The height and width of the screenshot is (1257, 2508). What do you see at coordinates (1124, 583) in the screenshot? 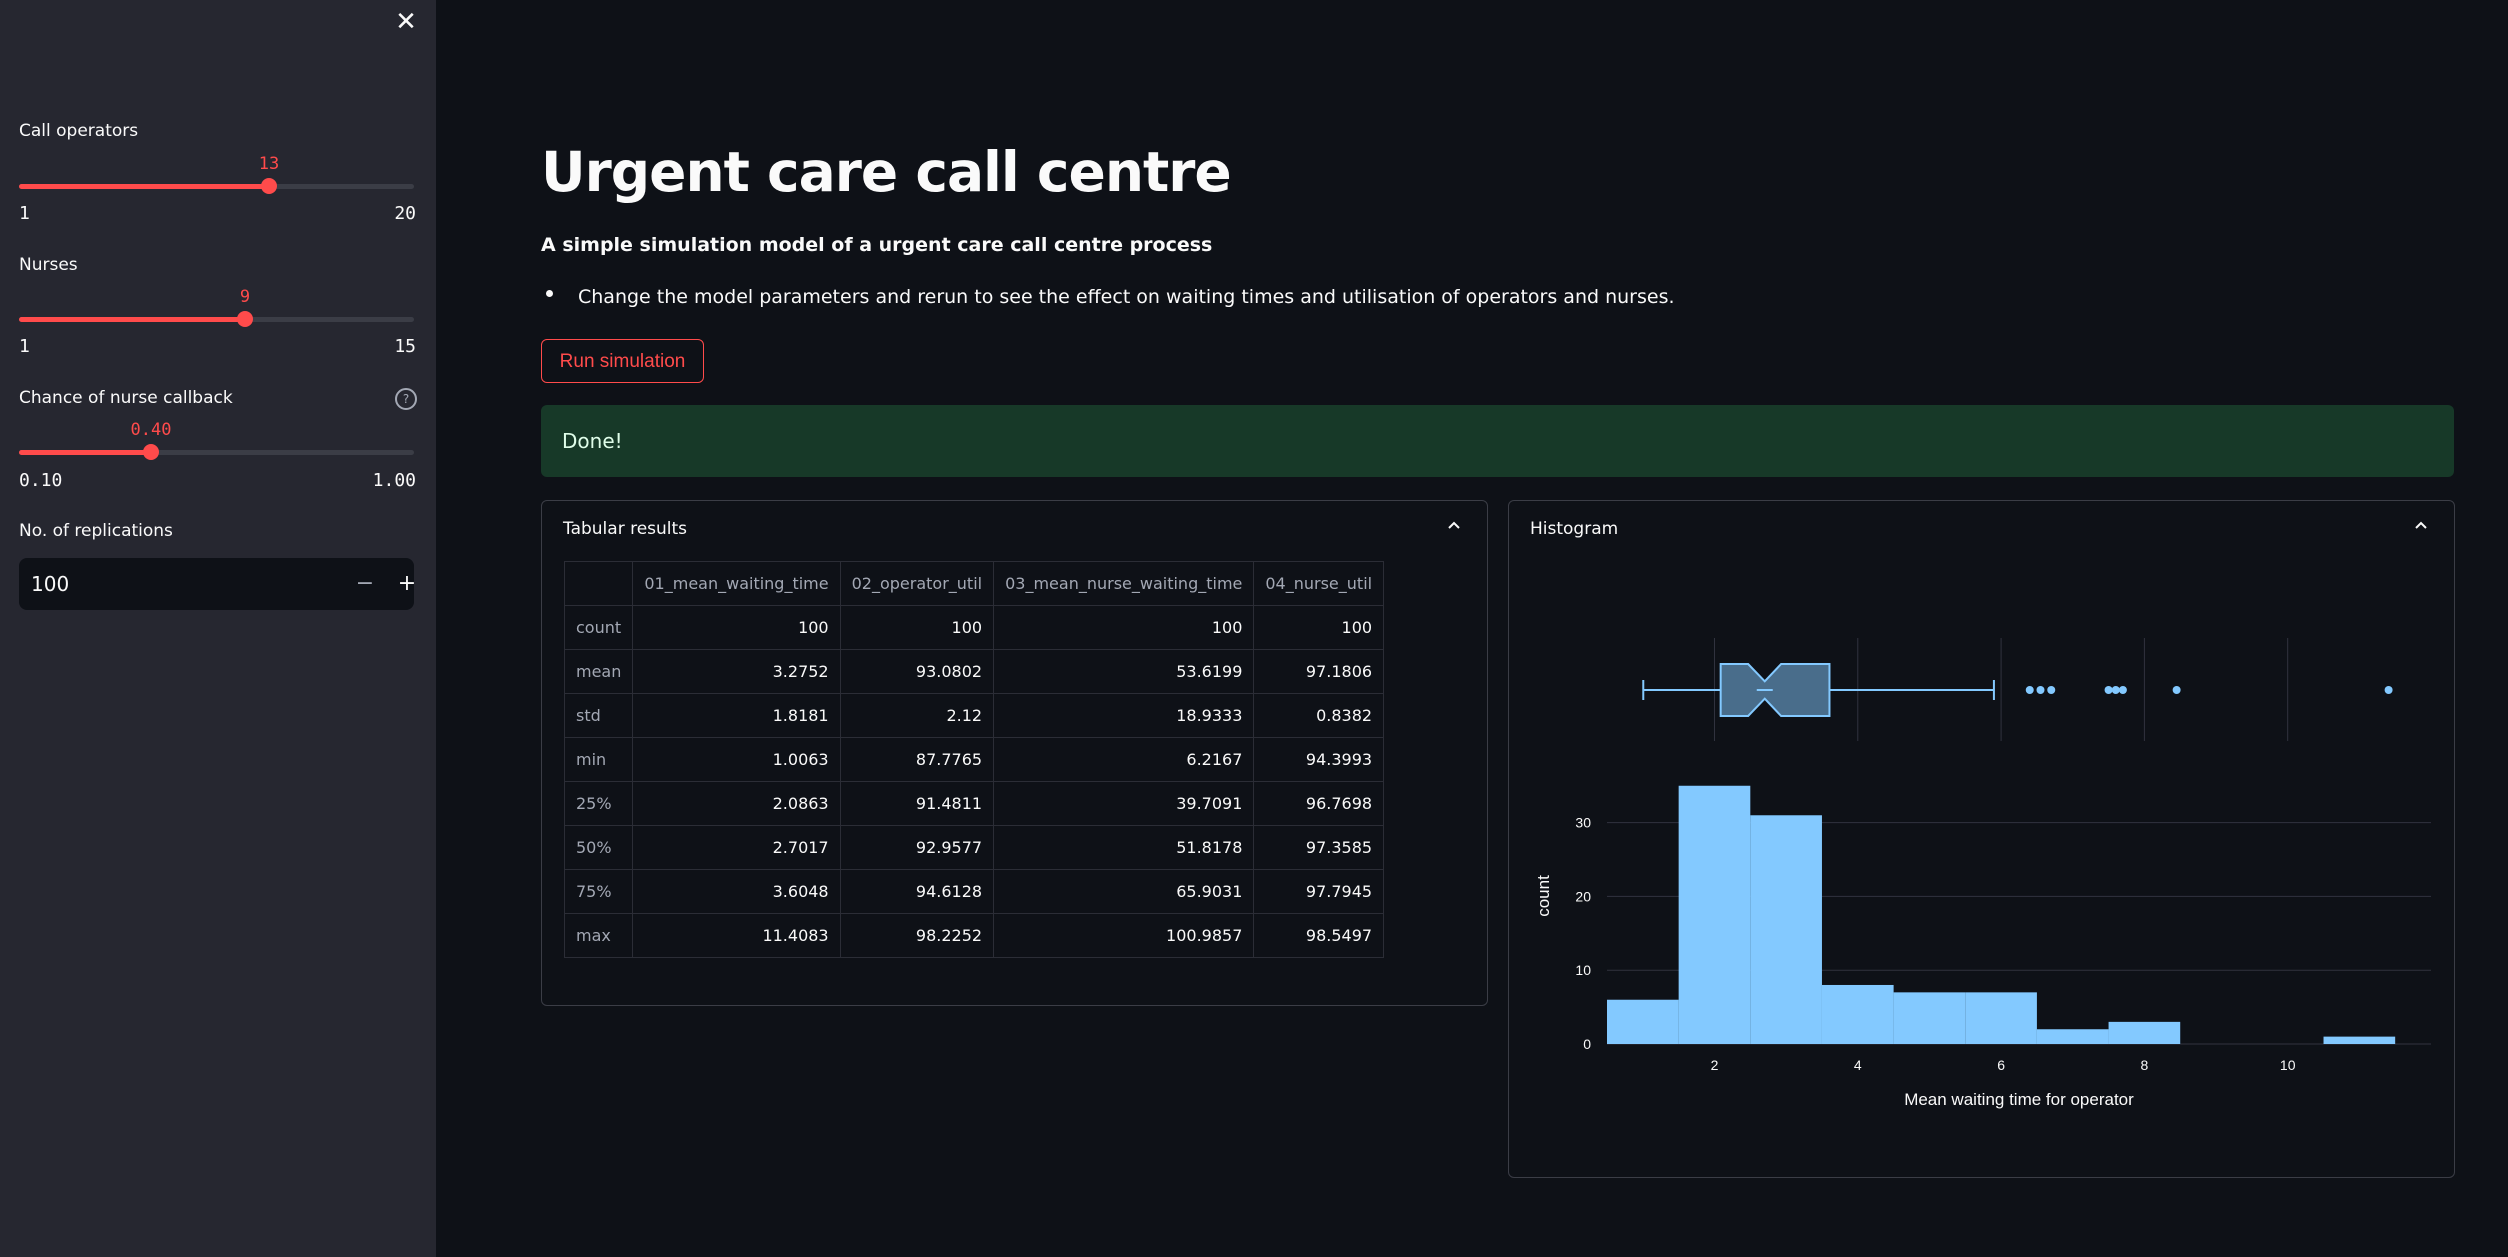
I see `column-header: 03_mean_nurse_waiting_time` at bounding box center [1124, 583].